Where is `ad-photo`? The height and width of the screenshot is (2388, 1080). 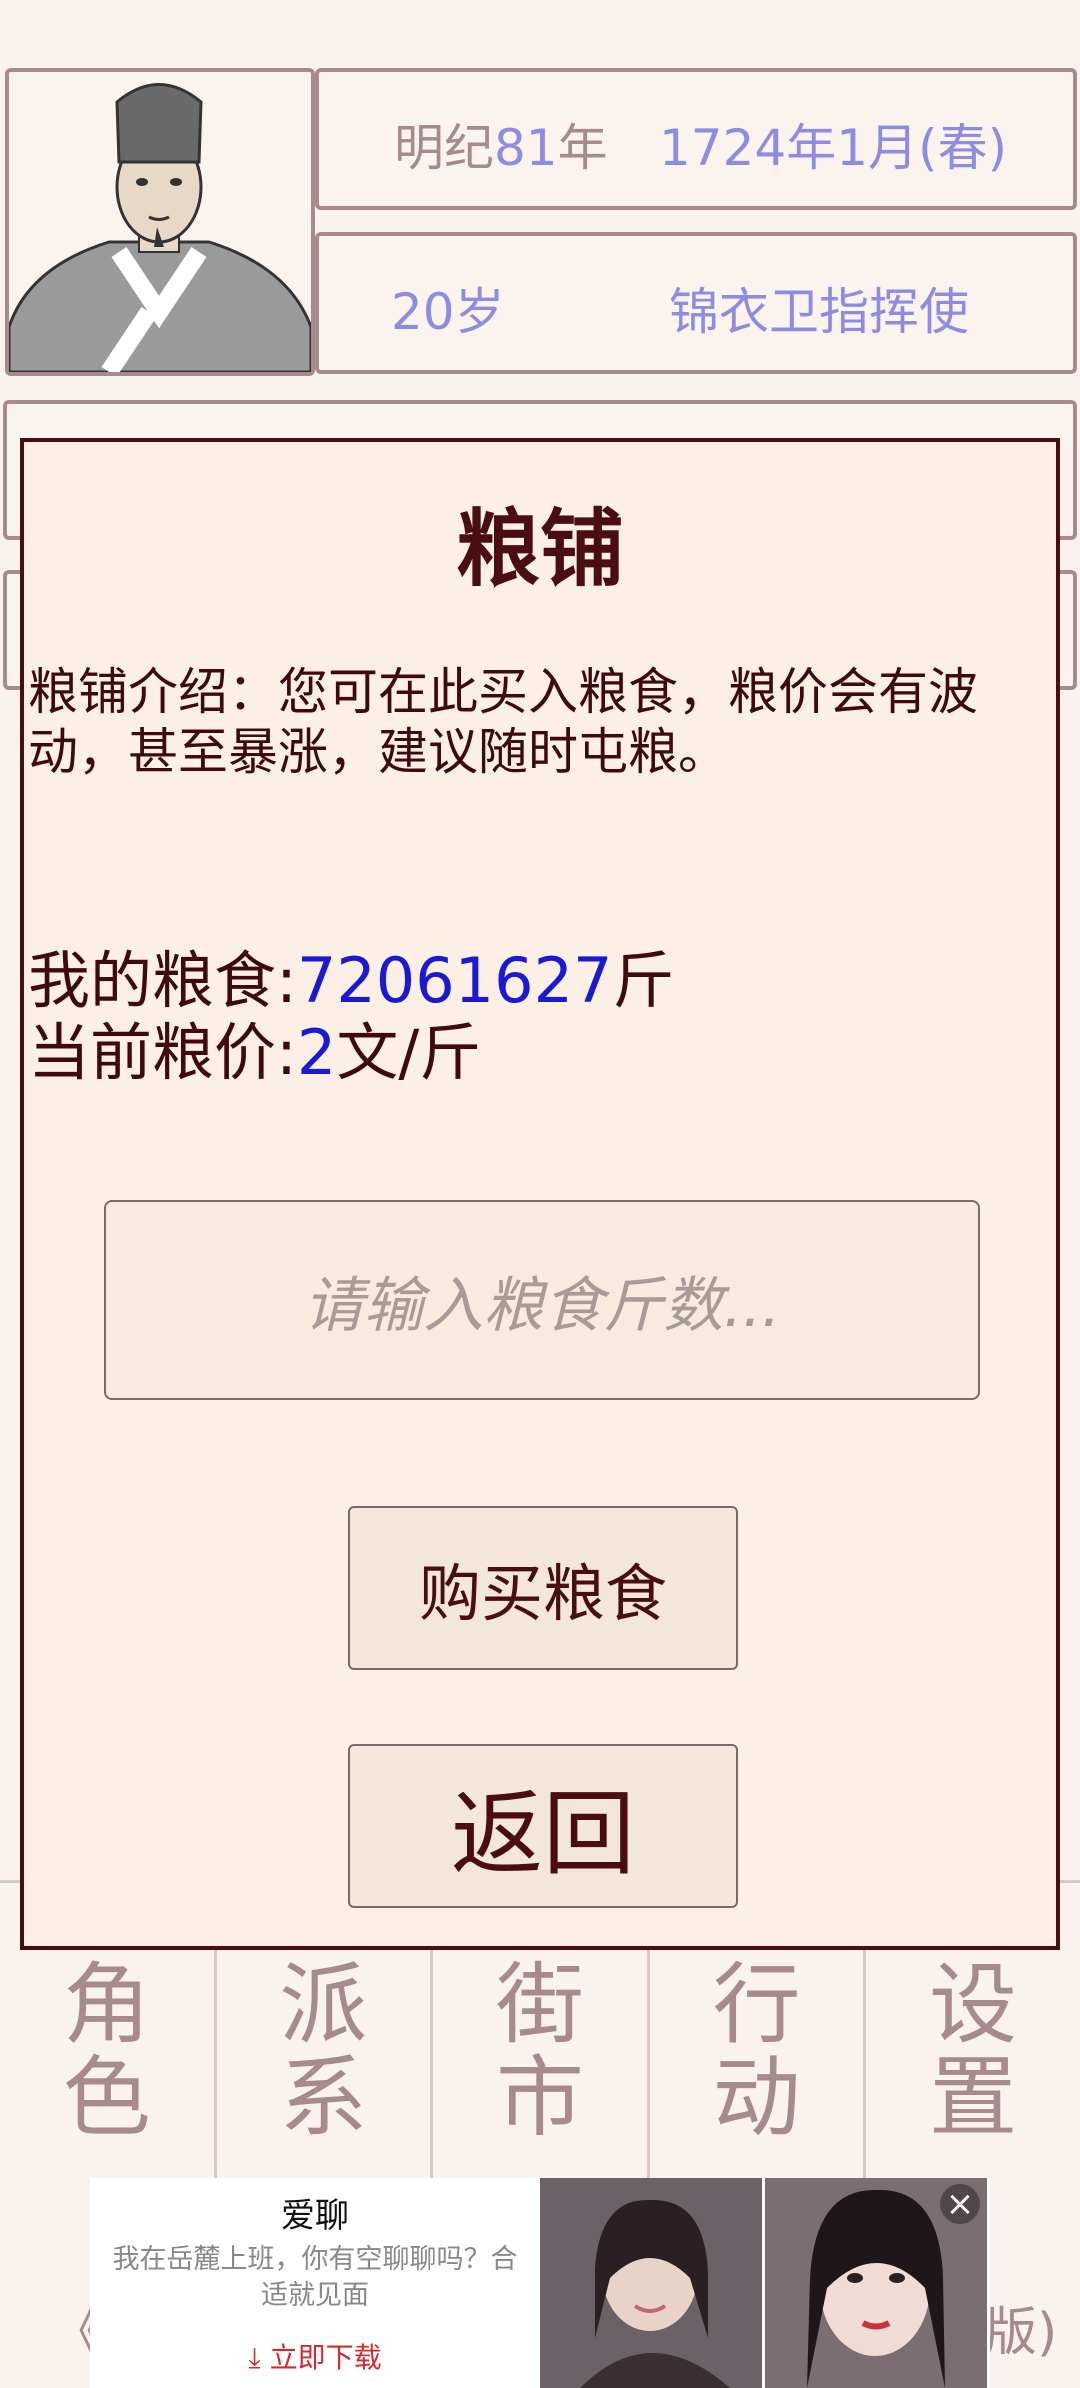
ad-photo is located at coordinates (651, 2283).